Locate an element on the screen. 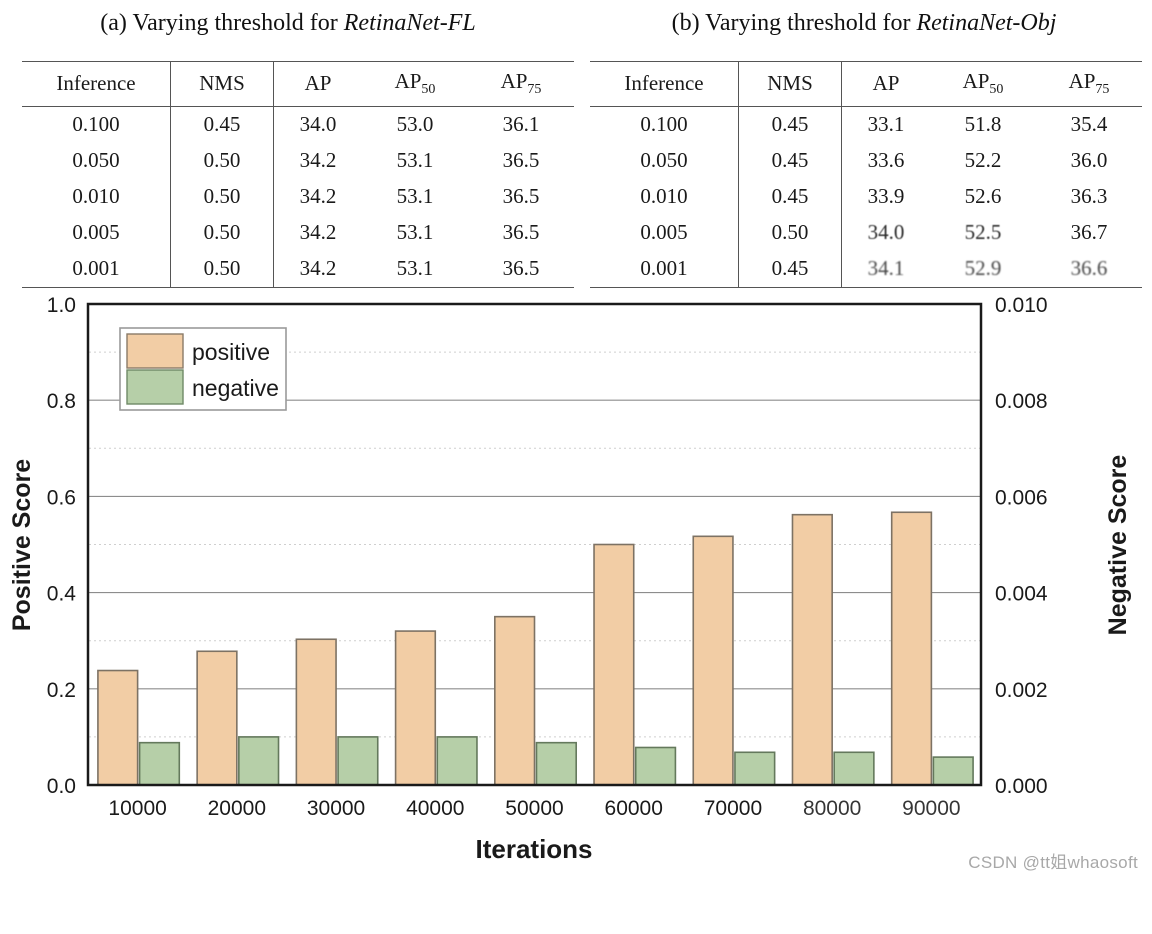  cell-ap50: 53.1 is located at coordinates (415, 160).